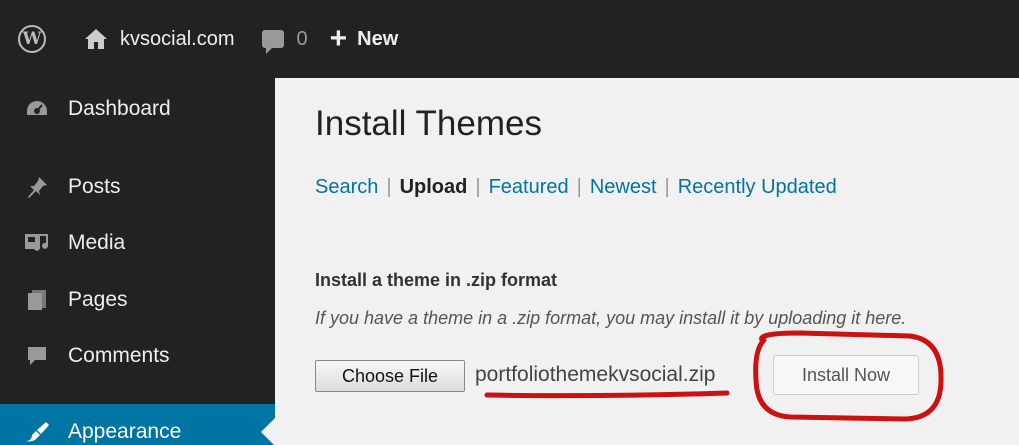 This screenshot has height=445, width=1019. I want to click on subnav-recently-updated-link: Recently Updated, so click(757, 187).